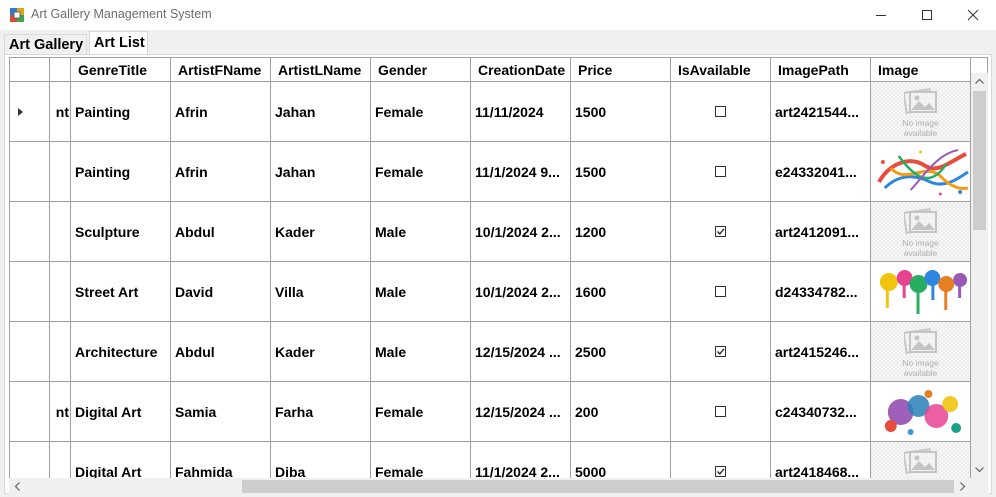 The image size is (996, 497). Describe the element at coordinates (979, 81) in the screenshot. I see `scroll-up-icon` at that location.